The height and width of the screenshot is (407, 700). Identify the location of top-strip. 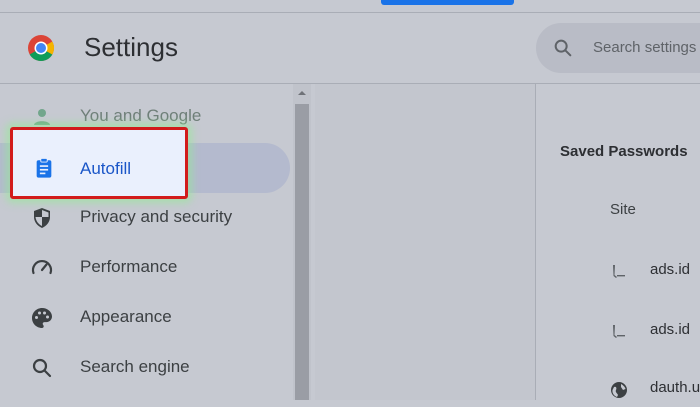
(350, 6).